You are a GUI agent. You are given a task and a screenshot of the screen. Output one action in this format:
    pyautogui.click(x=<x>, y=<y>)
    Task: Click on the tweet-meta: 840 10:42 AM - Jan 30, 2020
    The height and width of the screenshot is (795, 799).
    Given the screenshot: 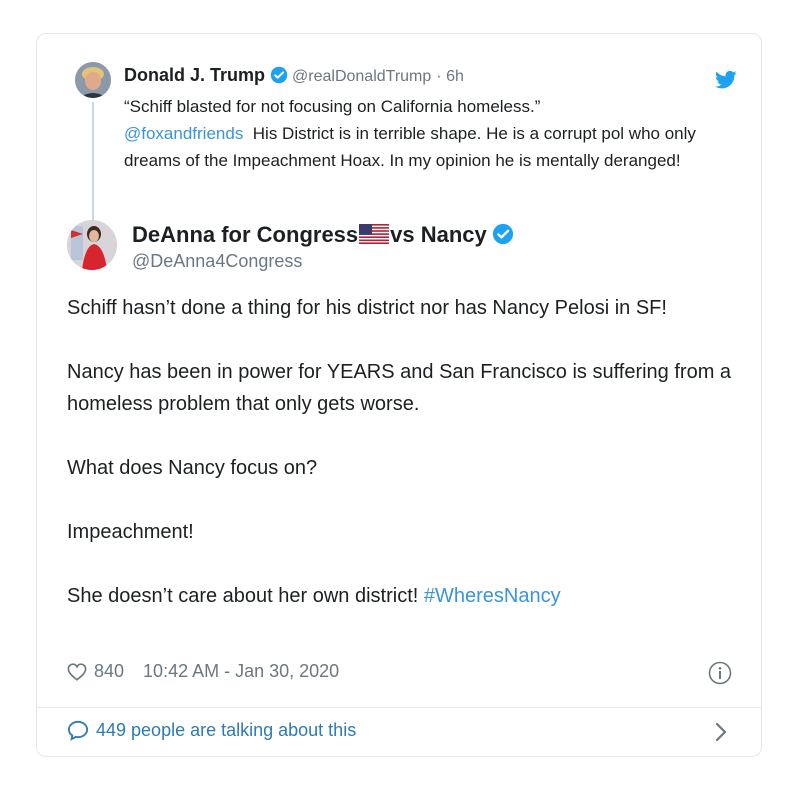 What is the action you would take?
    pyautogui.click(x=203, y=671)
    